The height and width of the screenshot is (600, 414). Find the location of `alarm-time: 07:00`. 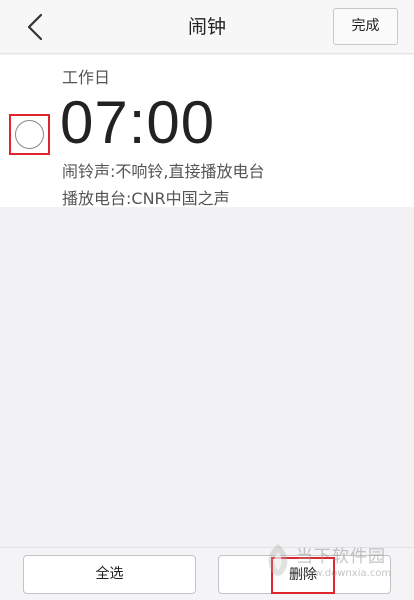

alarm-time: 07:00 is located at coordinates (138, 122).